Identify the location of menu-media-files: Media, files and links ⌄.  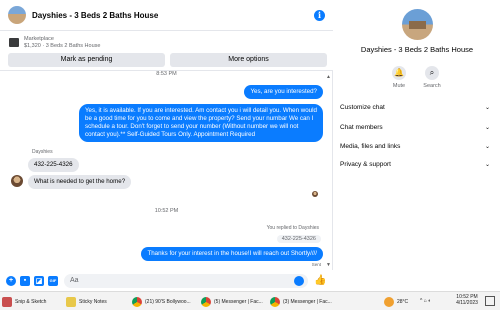
(415, 146).